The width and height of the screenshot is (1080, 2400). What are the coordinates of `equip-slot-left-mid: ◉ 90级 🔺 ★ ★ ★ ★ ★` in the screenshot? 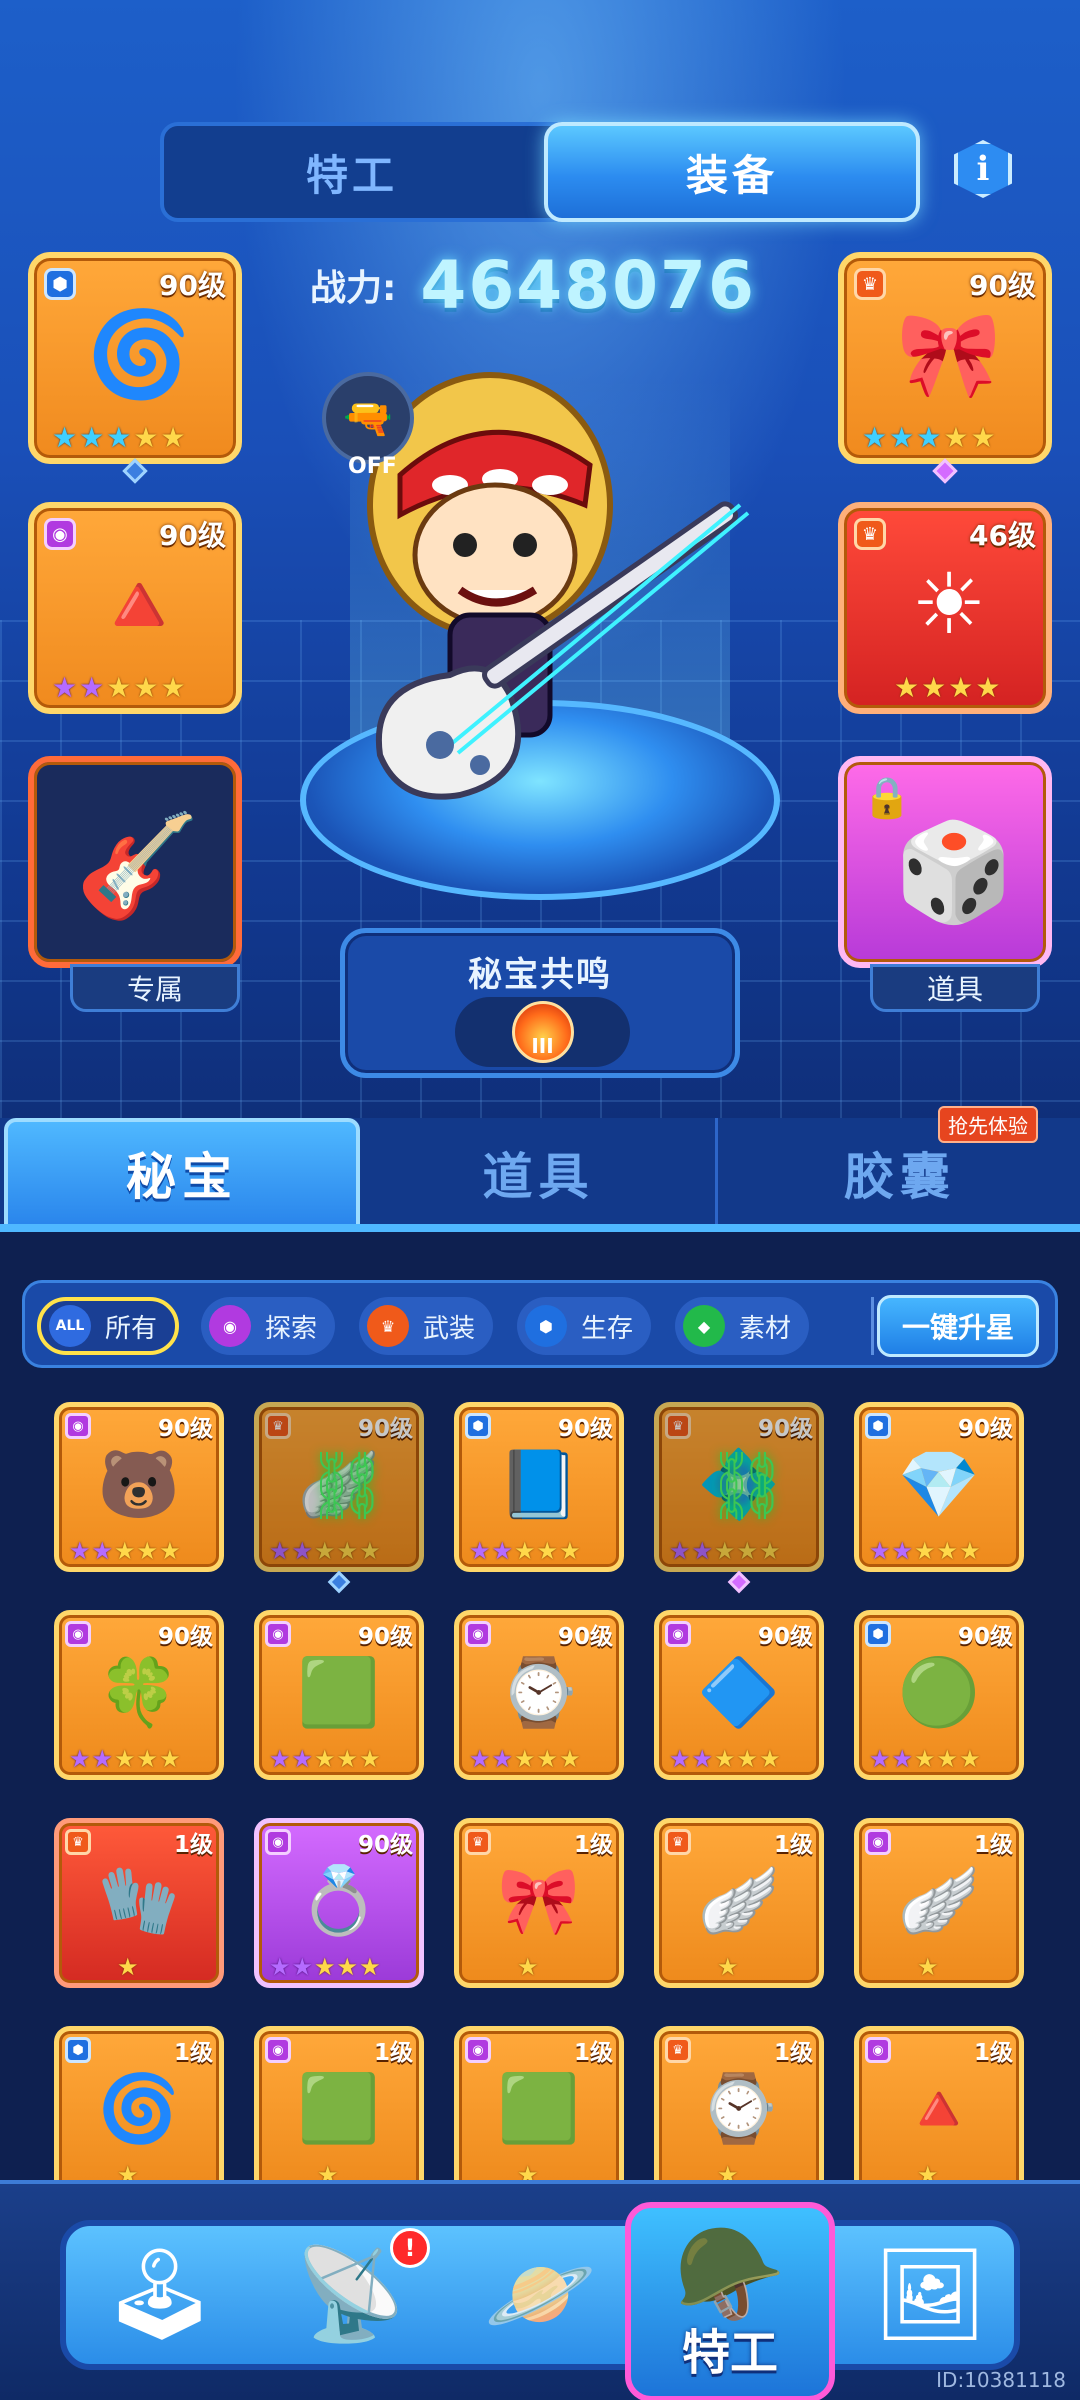 It's located at (135, 608).